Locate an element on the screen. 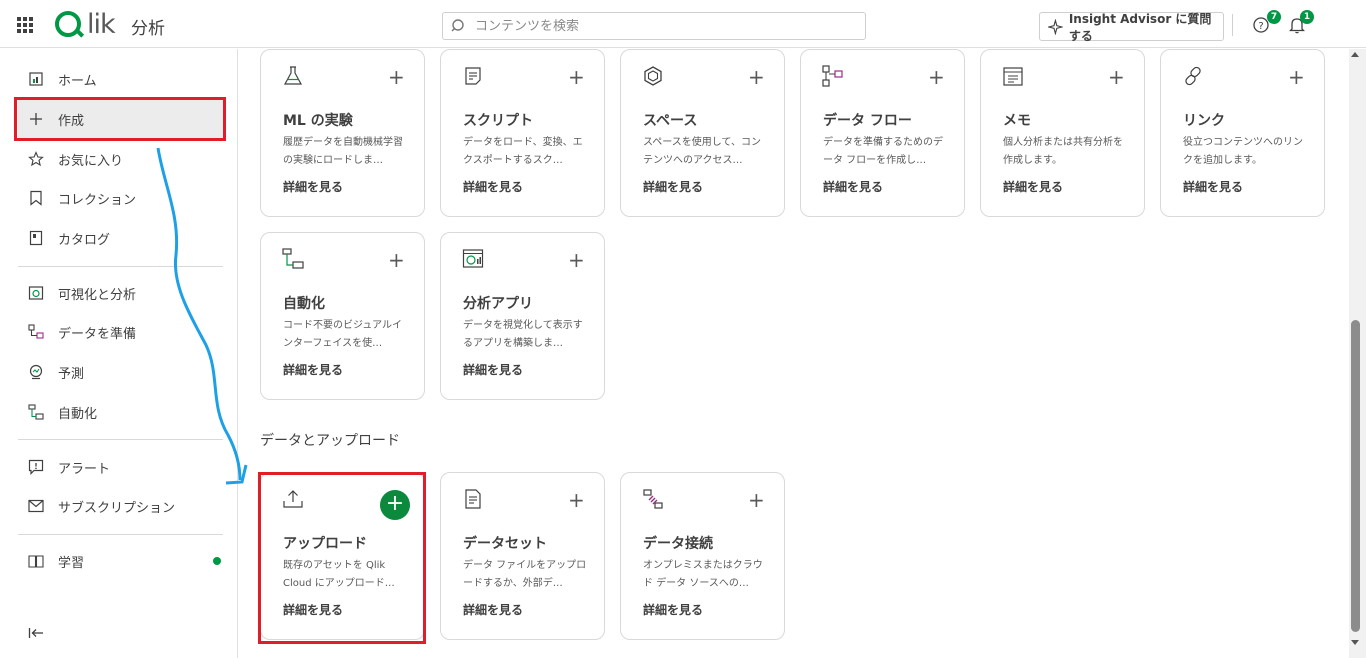 This screenshot has width=1366, height=658. book-icon is located at coordinates (36, 561).